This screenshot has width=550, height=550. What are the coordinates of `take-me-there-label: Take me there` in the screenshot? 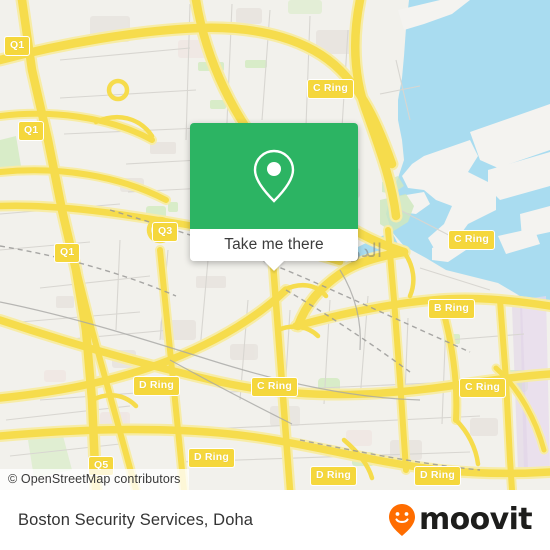 It's located at (274, 244).